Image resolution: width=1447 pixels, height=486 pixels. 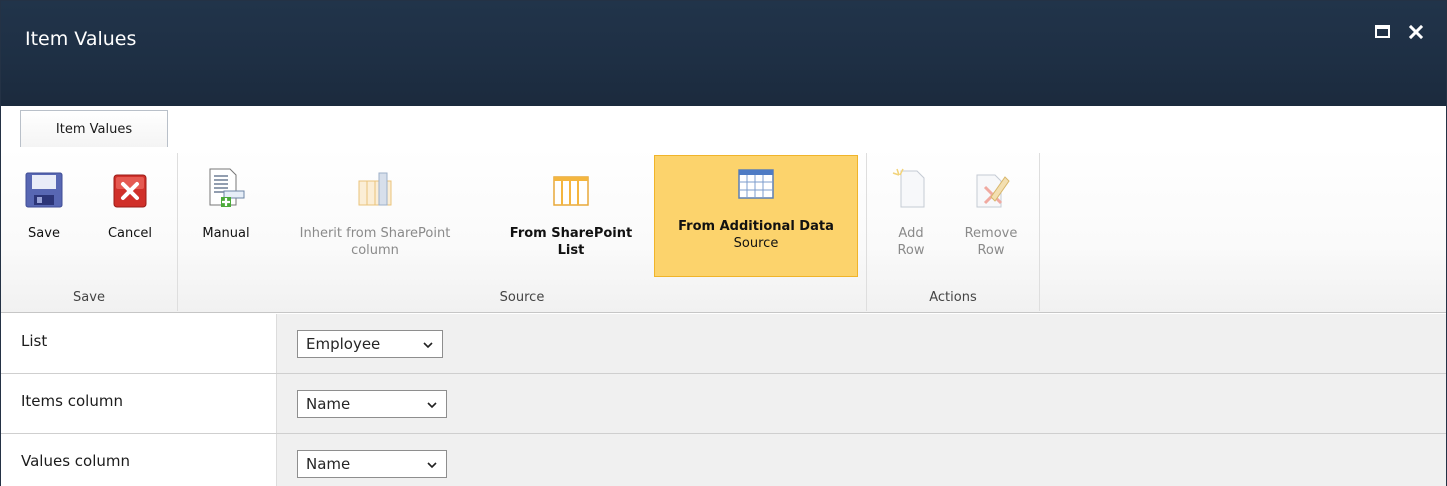 I want to click on remove-row-icon, so click(x=993, y=191).